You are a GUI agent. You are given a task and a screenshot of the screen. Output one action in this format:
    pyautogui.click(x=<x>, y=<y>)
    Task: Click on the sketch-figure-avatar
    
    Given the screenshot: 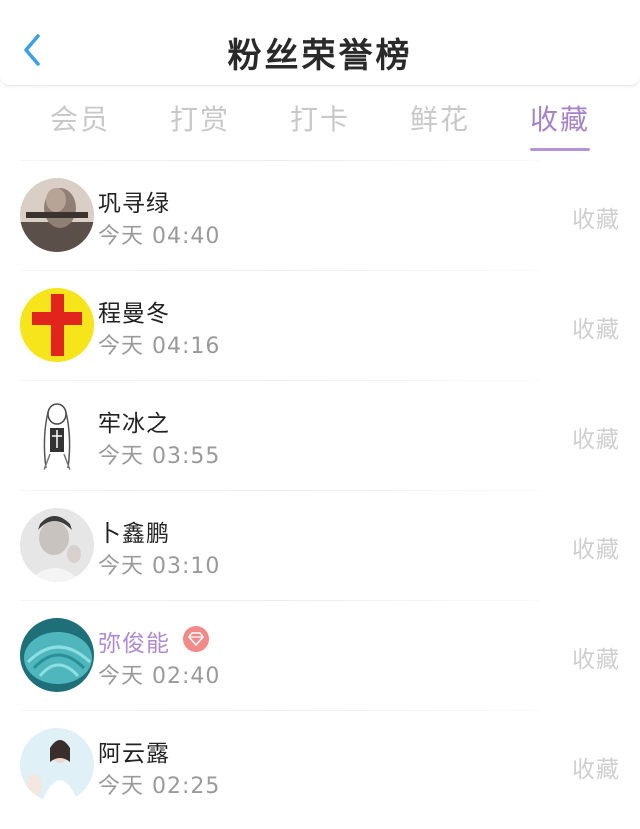 What is the action you would take?
    pyautogui.click(x=57, y=435)
    